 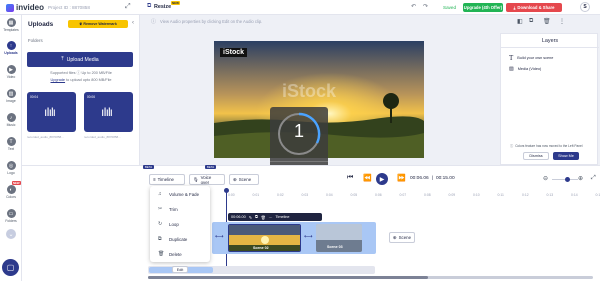 I want to click on upgrade-link: Upgrade, so click(x=57, y=80).